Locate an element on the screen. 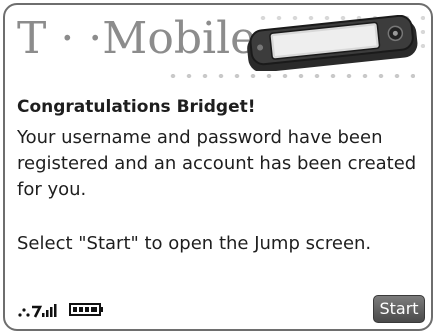 This screenshot has width=436, height=332. start-button: Start is located at coordinates (399, 309).